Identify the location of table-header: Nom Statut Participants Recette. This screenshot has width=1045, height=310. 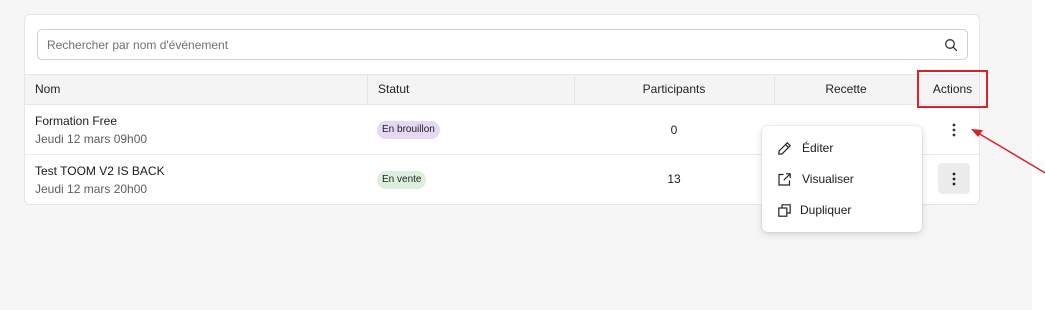
(502, 89).